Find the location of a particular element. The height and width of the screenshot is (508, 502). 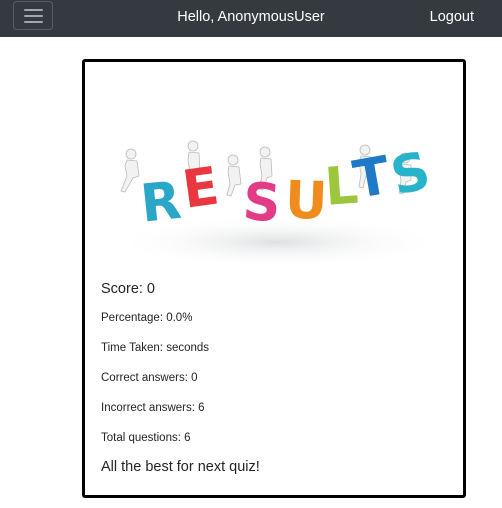

user-greeting: Hello, AnonymousUser is located at coordinates (251, 17).